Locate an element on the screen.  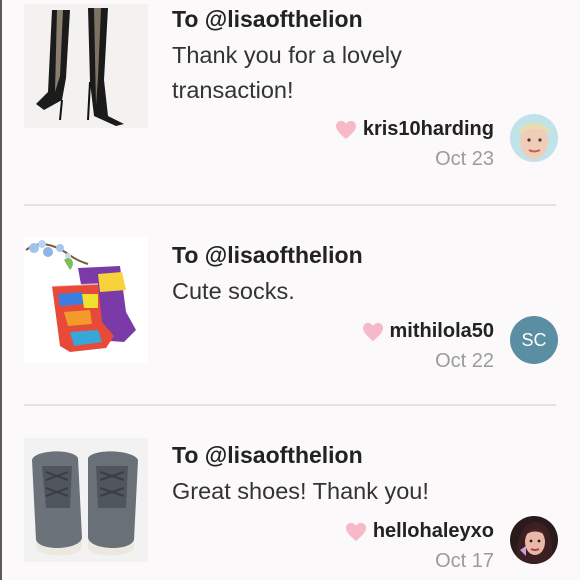
sneakers-image is located at coordinates (86, 500).